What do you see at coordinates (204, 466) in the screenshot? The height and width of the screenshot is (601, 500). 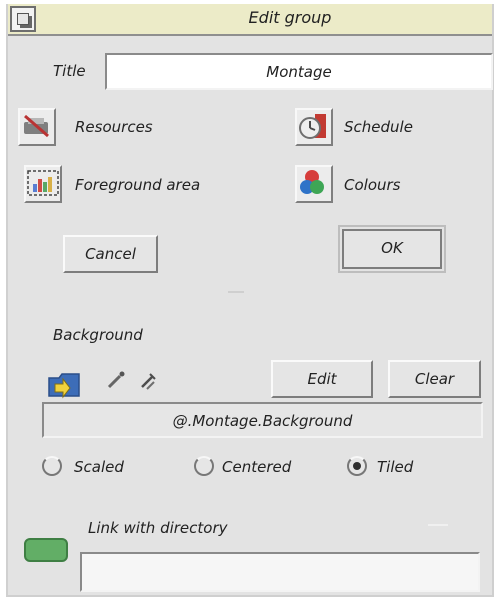 I see `centered-radio` at bounding box center [204, 466].